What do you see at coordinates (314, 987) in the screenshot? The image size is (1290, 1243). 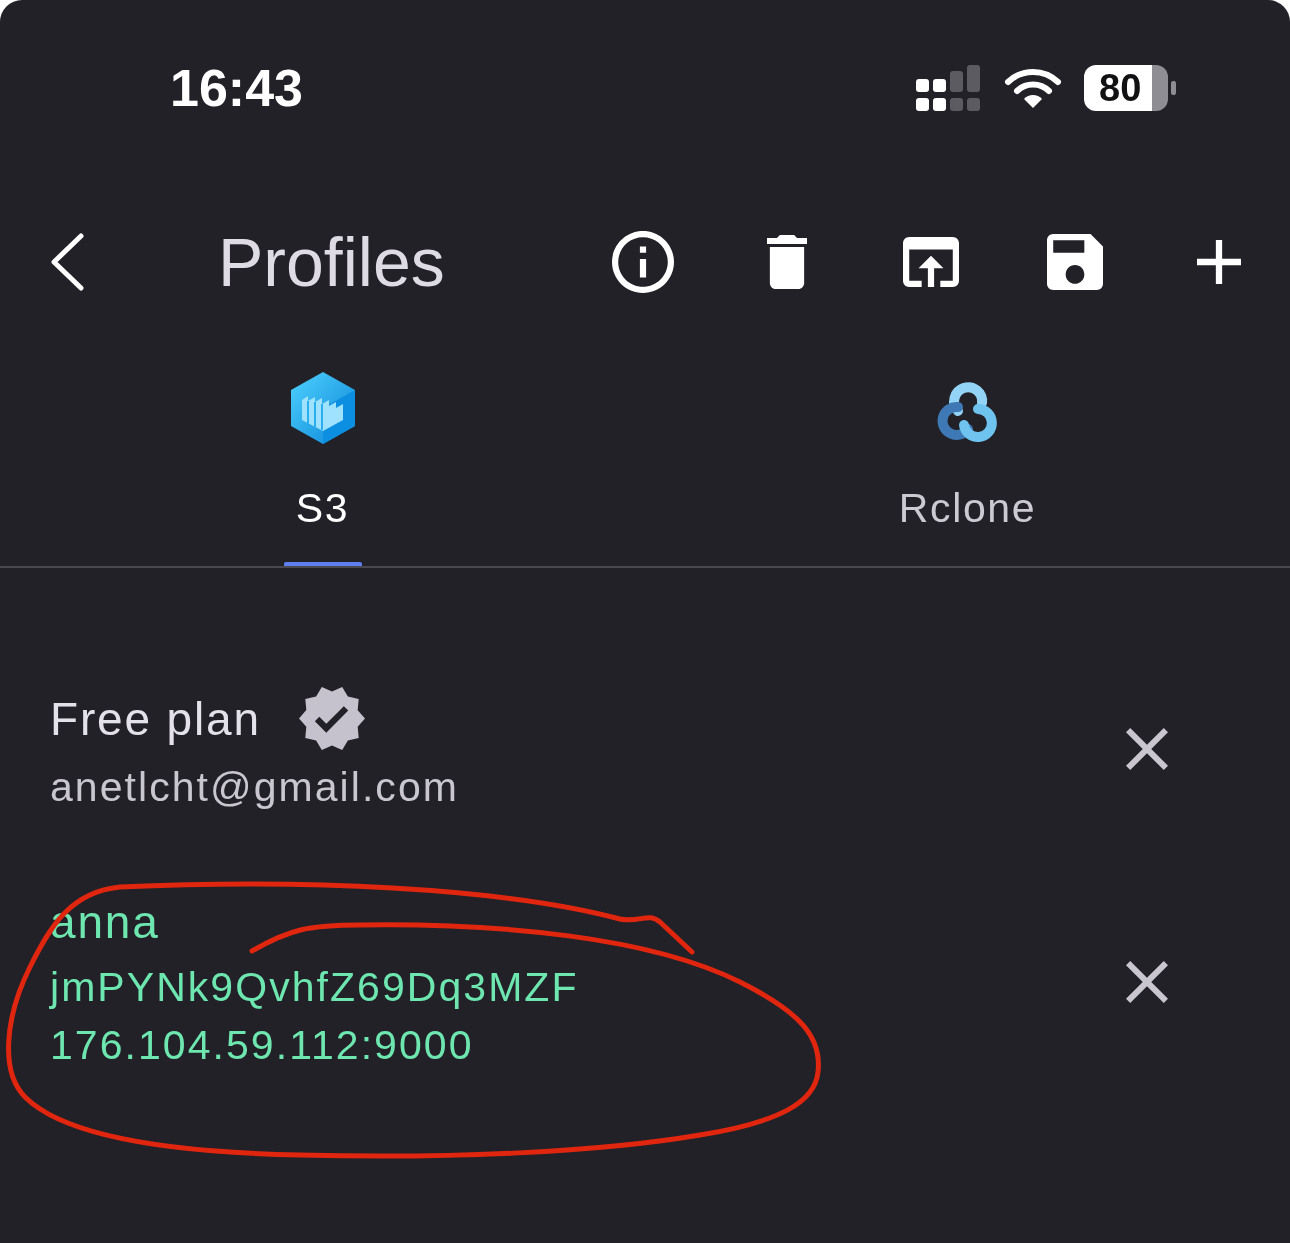 I see `profile-detail: jmPYNk9QvhfZ69Dq3MZF` at bounding box center [314, 987].